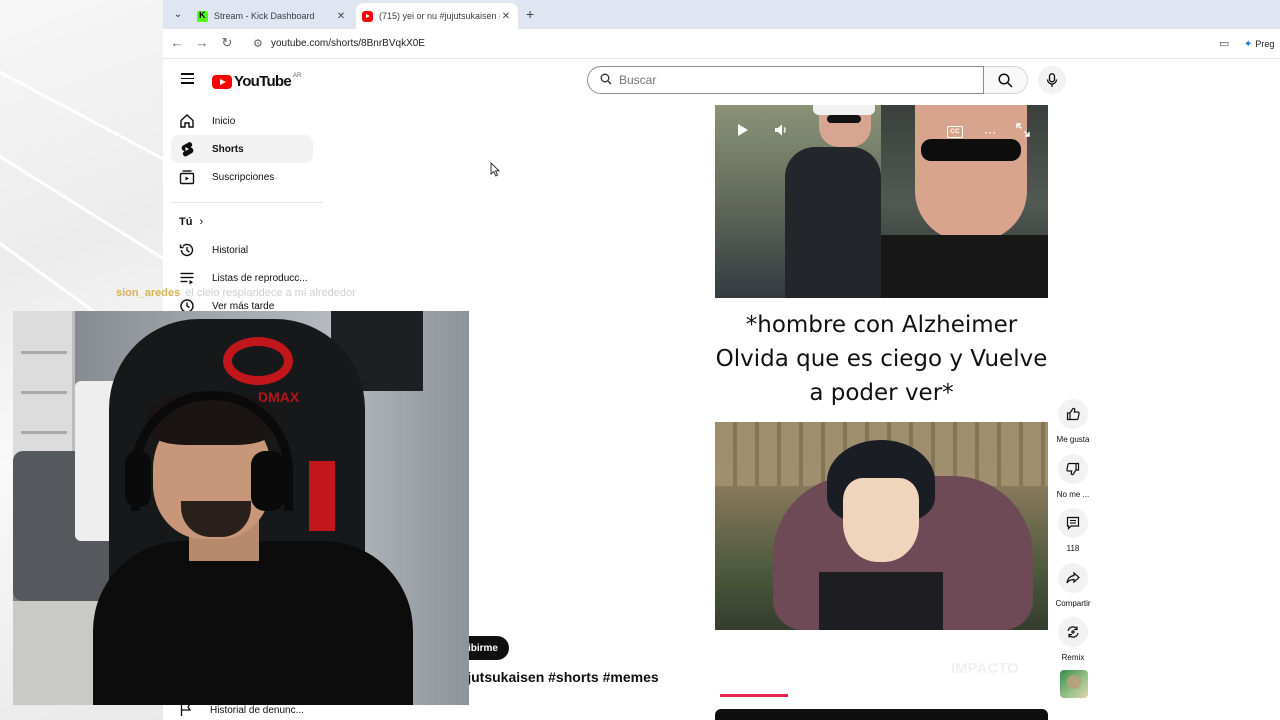 Image resolution: width=1280 pixels, height=720 pixels. I want to click on youtube-play-logo-icon, so click(222, 81).